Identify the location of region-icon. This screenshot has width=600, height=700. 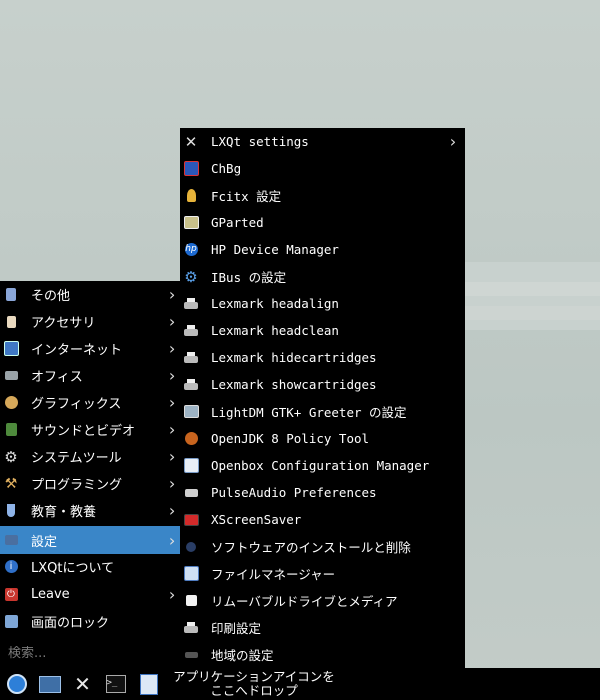
(191, 655).